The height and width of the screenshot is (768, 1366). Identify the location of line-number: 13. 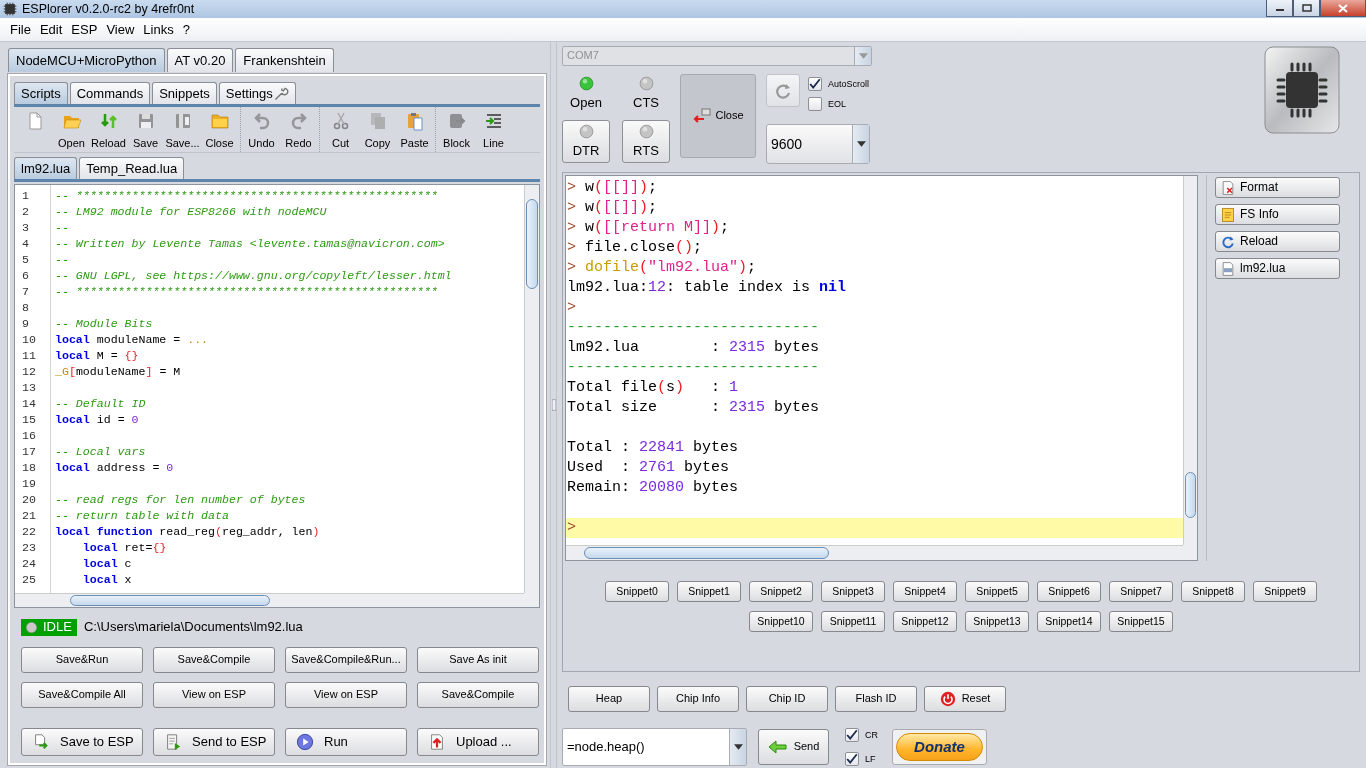
(29, 388).